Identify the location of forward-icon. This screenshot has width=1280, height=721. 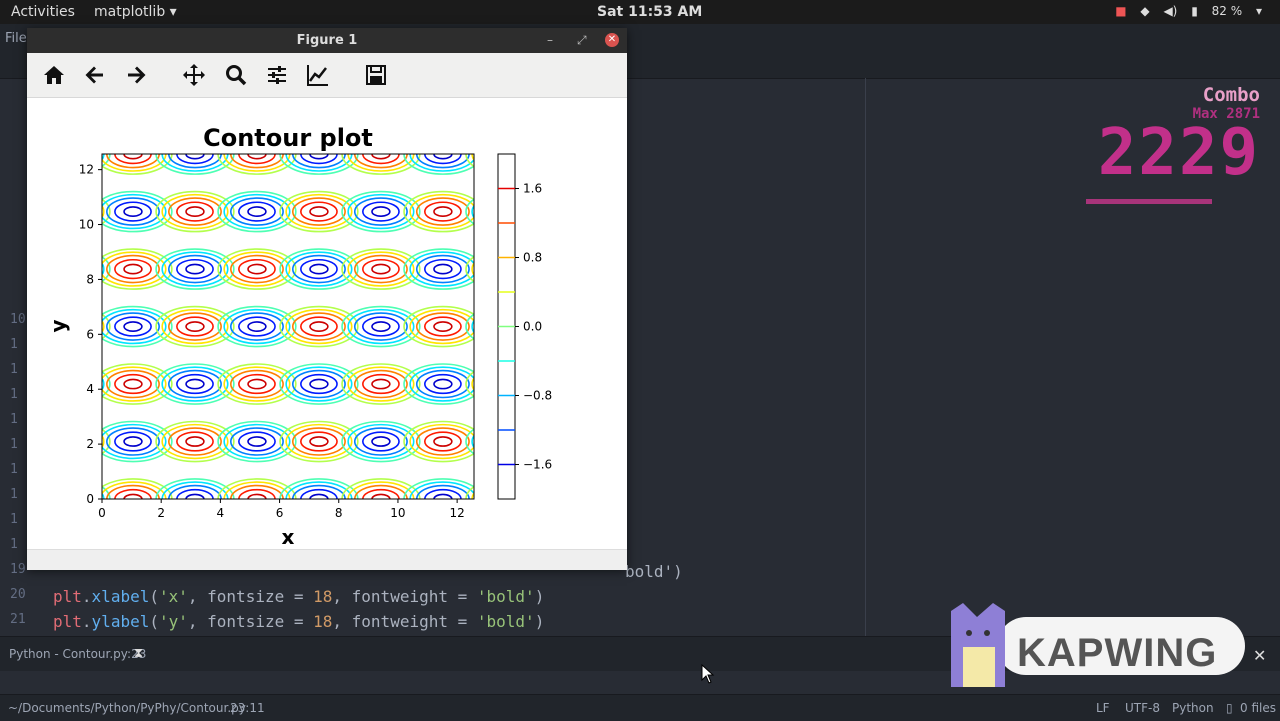
(136, 75).